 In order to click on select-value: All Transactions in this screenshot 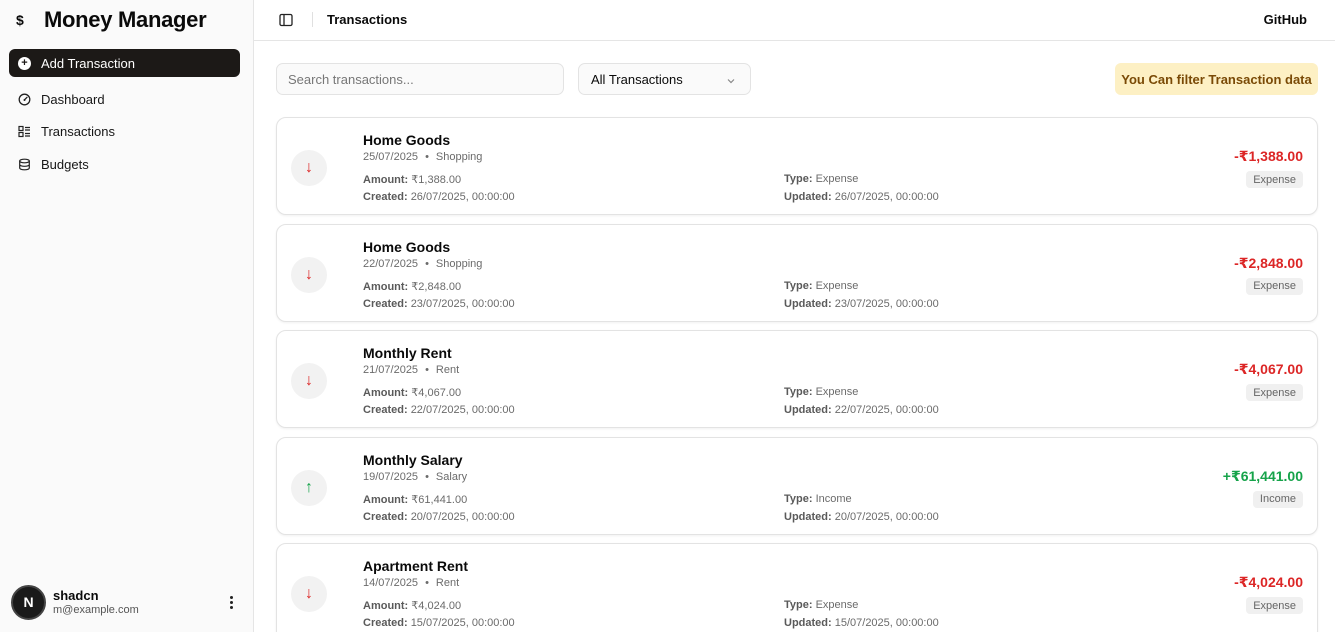, I will do `click(637, 79)`.